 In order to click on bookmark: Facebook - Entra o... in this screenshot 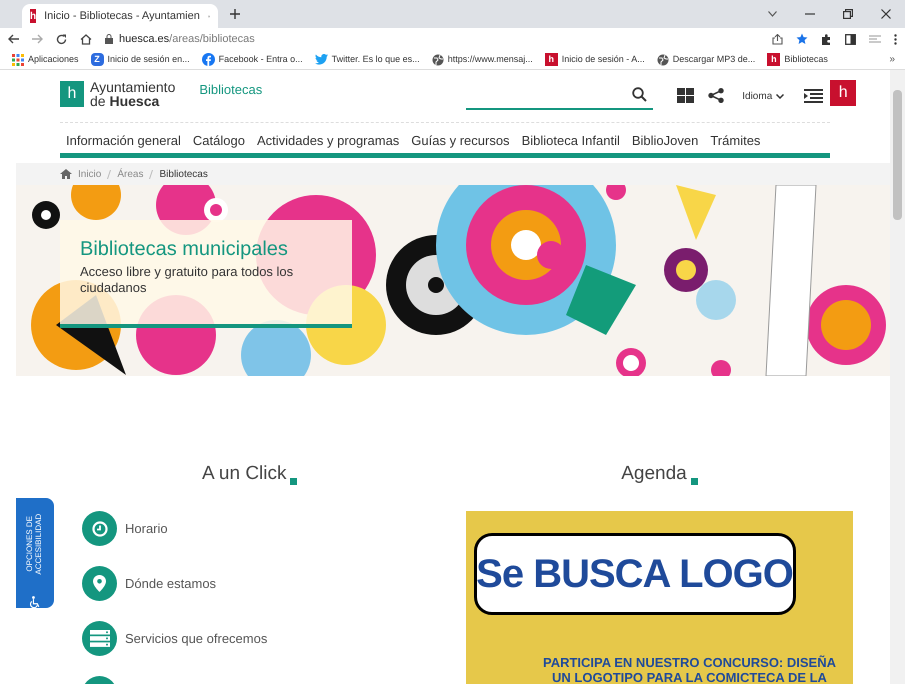, I will do `click(252, 59)`.